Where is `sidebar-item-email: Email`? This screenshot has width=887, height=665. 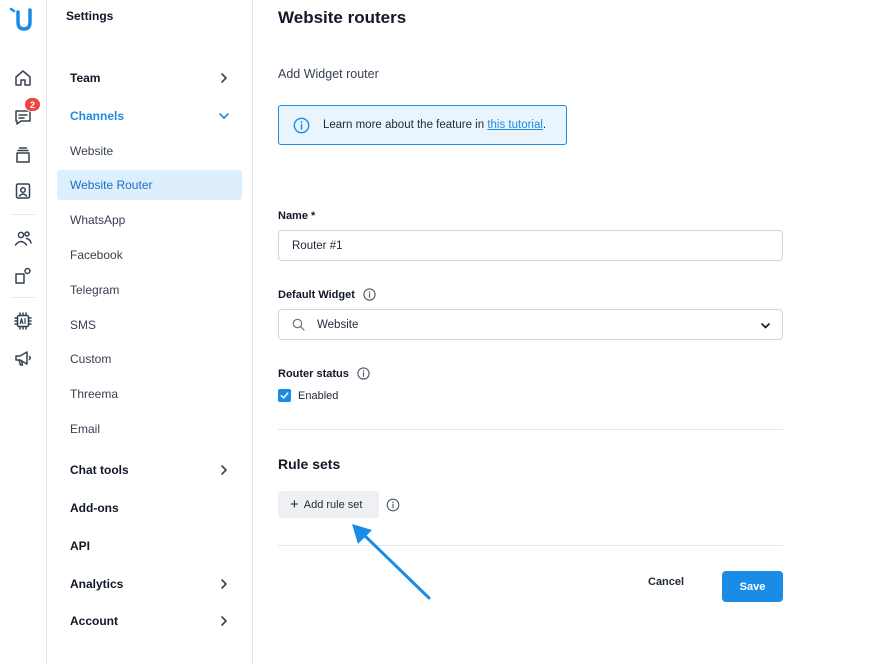 sidebar-item-email: Email is located at coordinates (149, 429).